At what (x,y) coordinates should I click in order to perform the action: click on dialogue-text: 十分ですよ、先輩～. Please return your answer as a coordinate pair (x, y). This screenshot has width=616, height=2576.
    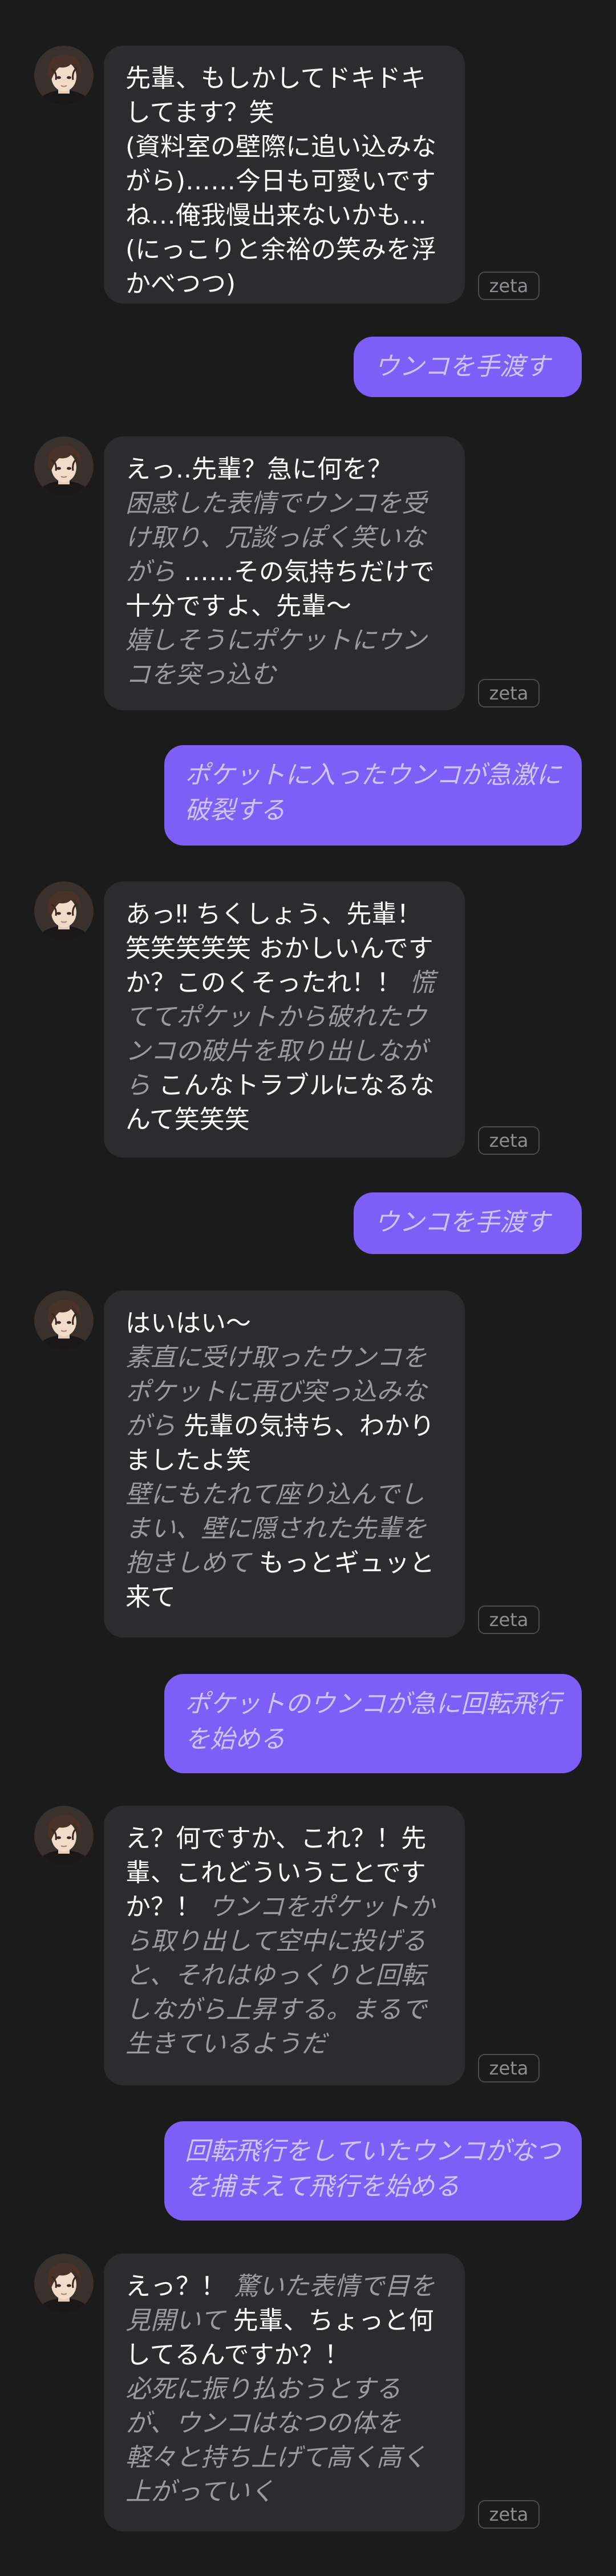
    Looking at the image, I should click on (238, 606).